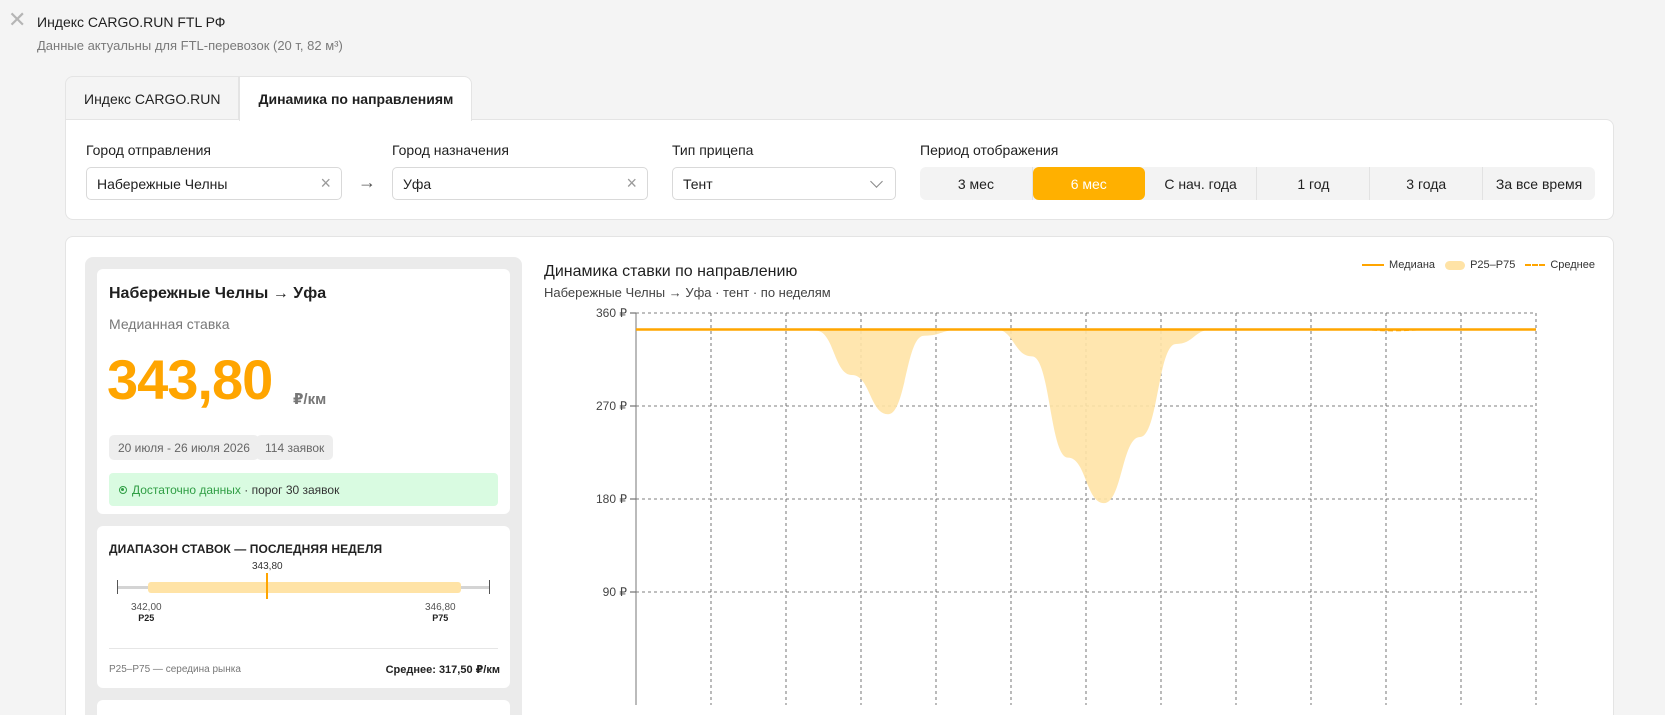 This screenshot has width=1665, height=715. Describe the element at coordinates (295, 447) in the screenshot. I see `orders-count-badge: 114 заявок` at that location.